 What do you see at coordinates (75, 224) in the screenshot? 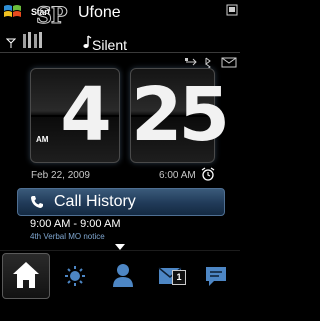
I see `appointment-time: 9:00 AM - 9:00 AM` at bounding box center [75, 224].